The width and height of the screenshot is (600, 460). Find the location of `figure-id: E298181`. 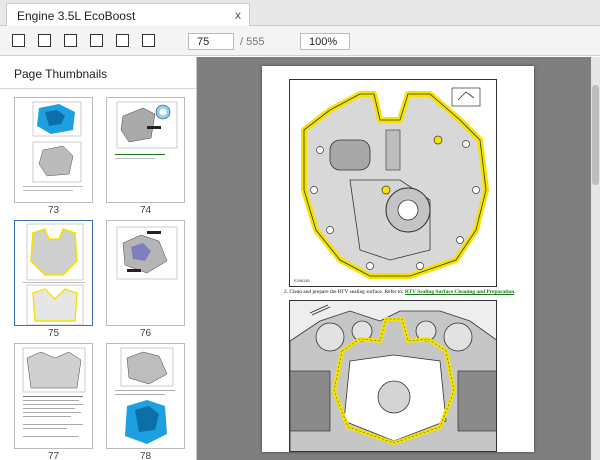

figure-id: E298181 is located at coordinates (302, 280).